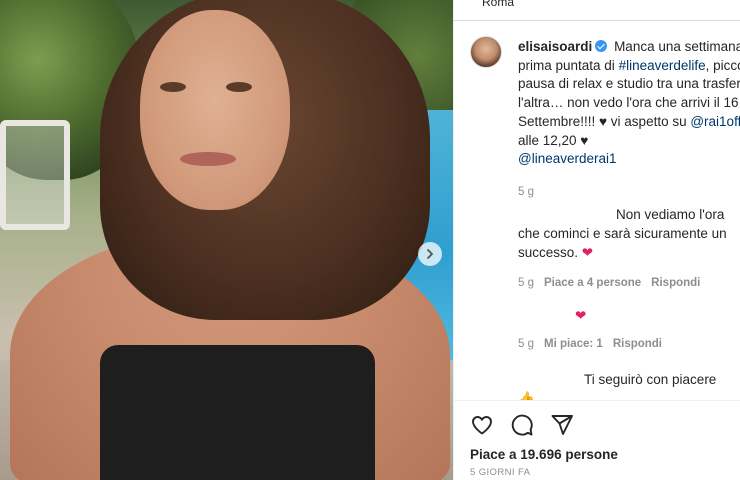  I want to click on caption-meta: 5 g, so click(629, 192).